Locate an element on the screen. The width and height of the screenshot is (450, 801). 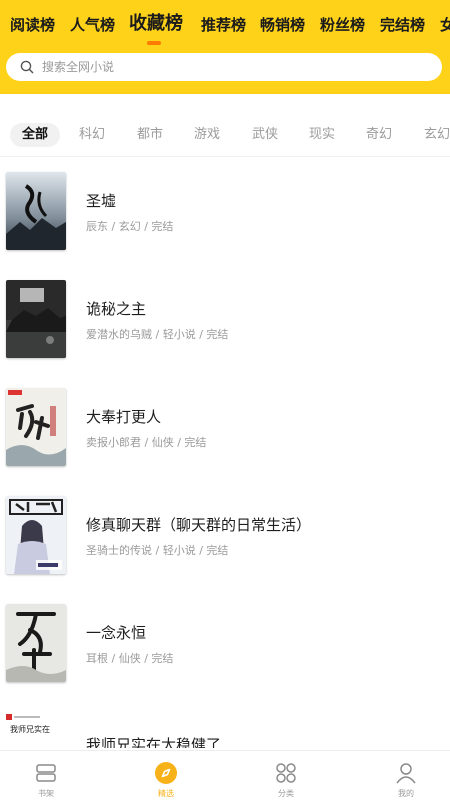
book-item: 我师兄实在 我师兄实在太稳健了 is located at coordinates (225, 730).